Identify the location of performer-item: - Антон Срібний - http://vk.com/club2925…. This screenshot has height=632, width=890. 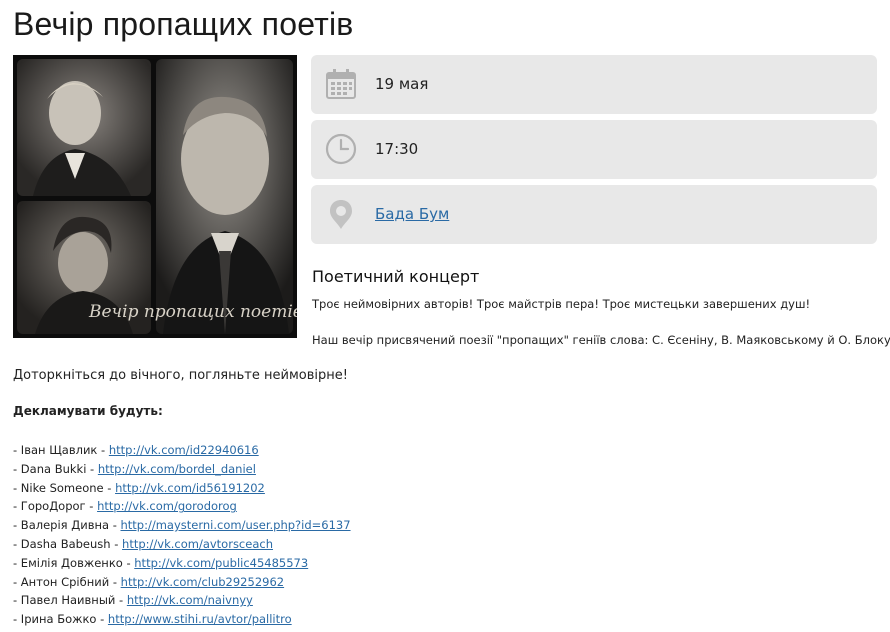
(182, 582).